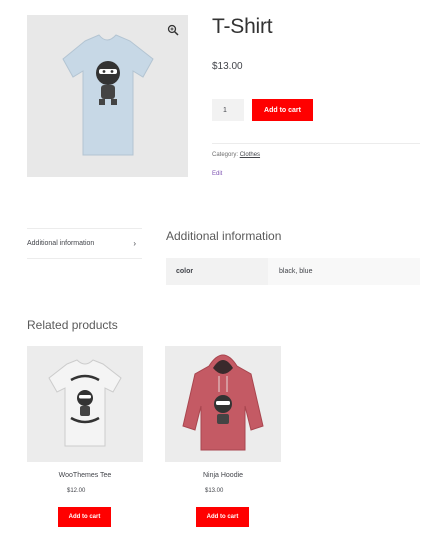 The width and height of the screenshot is (429, 550). What do you see at coordinates (173, 30) in the screenshot?
I see `zoom-icon` at bounding box center [173, 30].